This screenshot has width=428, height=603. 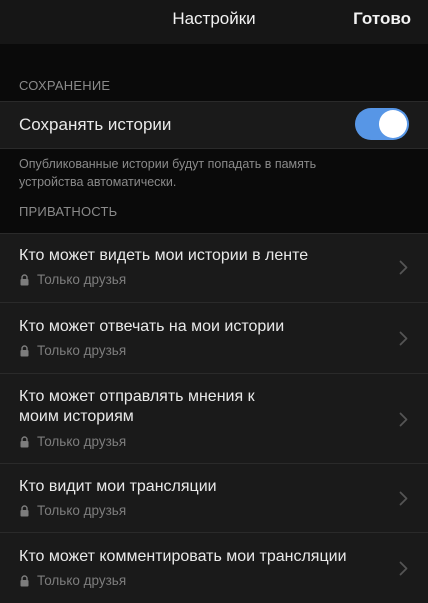 What do you see at coordinates (214, 125) in the screenshot?
I see `save-stories-row: Сохранять истории` at bounding box center [214, 125].